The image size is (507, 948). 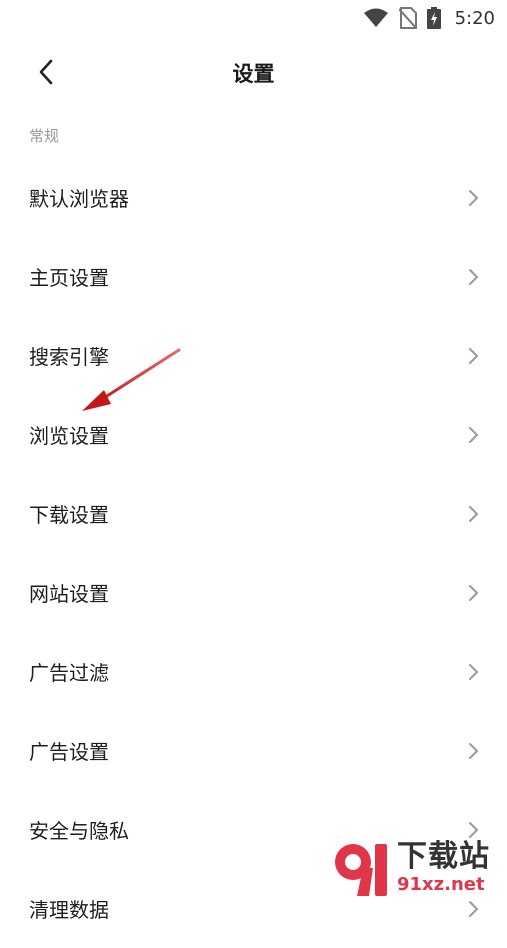 What do you see at coordinates (253, 197) in the screenshot?
I see `menu-item-default-browser: 默认浏览器` at bounding box center [253, 197].